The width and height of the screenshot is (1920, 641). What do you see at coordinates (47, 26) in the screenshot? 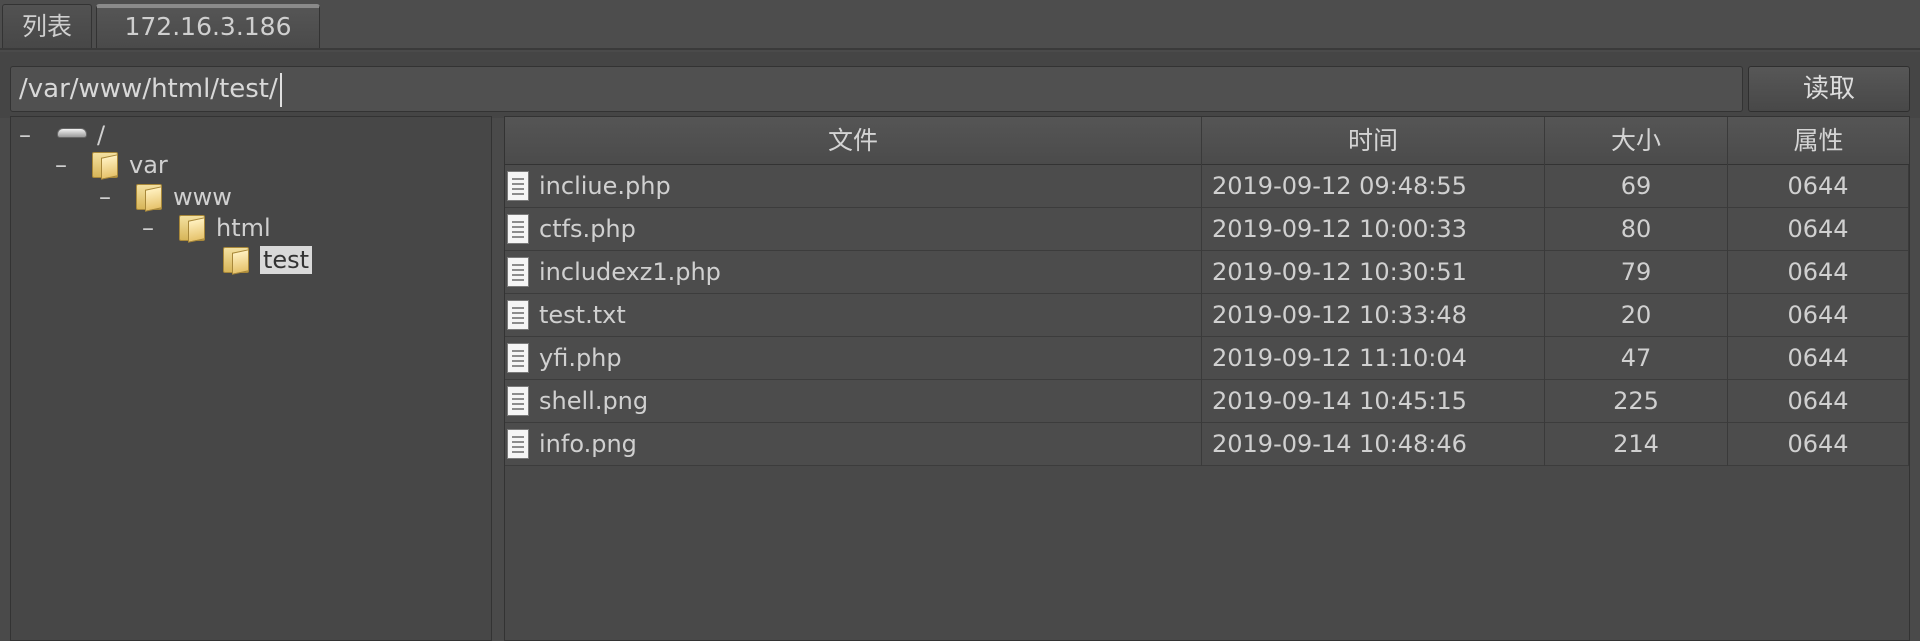
I see `tab-list: 列表` at bounding box center [47, 26].